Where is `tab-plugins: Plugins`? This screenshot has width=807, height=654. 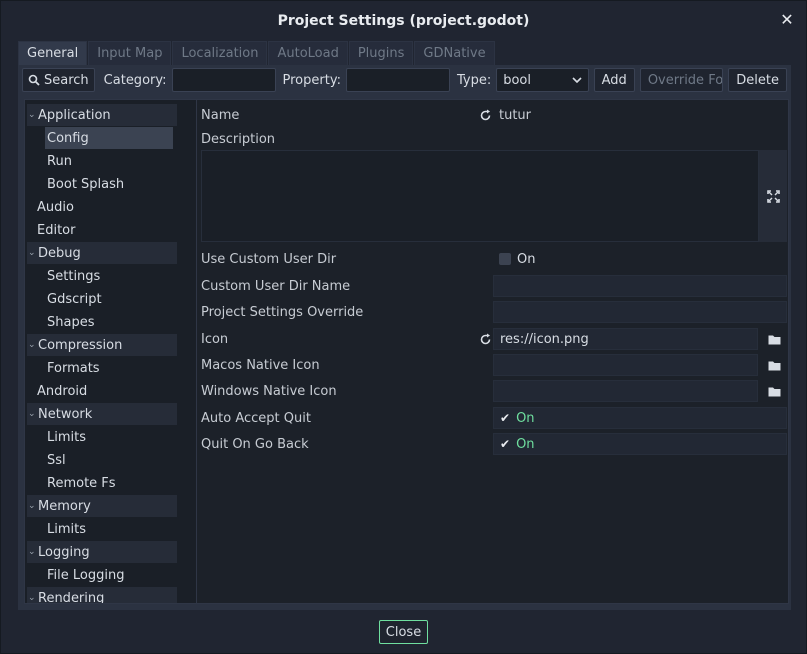 tab-plugins: Plugins is located at coordinates (381, 53).